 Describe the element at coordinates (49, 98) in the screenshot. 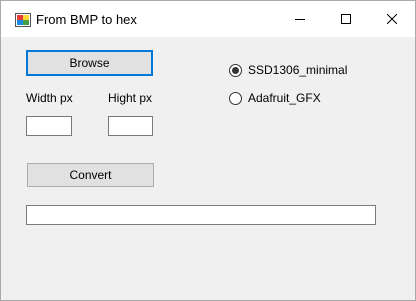

I see `width-label: Width px` at that location.